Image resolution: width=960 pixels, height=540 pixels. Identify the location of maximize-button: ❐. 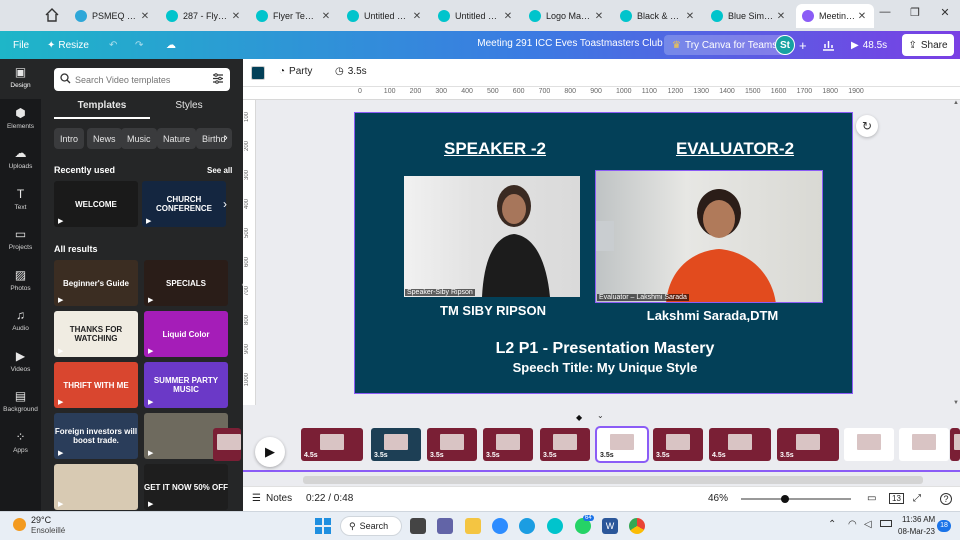
(915, 15).